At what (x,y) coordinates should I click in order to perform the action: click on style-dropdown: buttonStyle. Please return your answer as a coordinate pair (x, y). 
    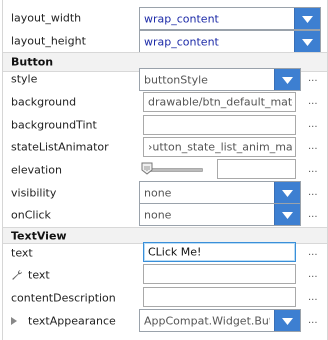
    Looking at the image, I should click on (220, 79).